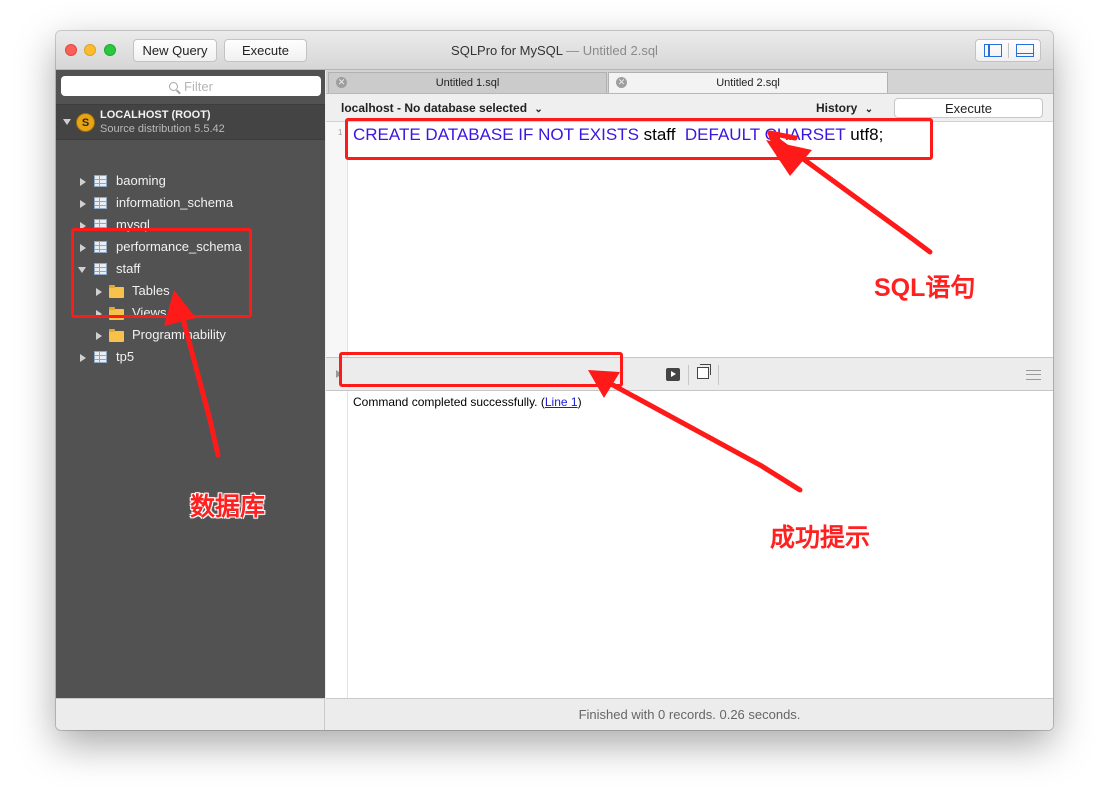 This screenshot has height=810, width=1109. I want to click on arrow-head-database, so click(180, 308).